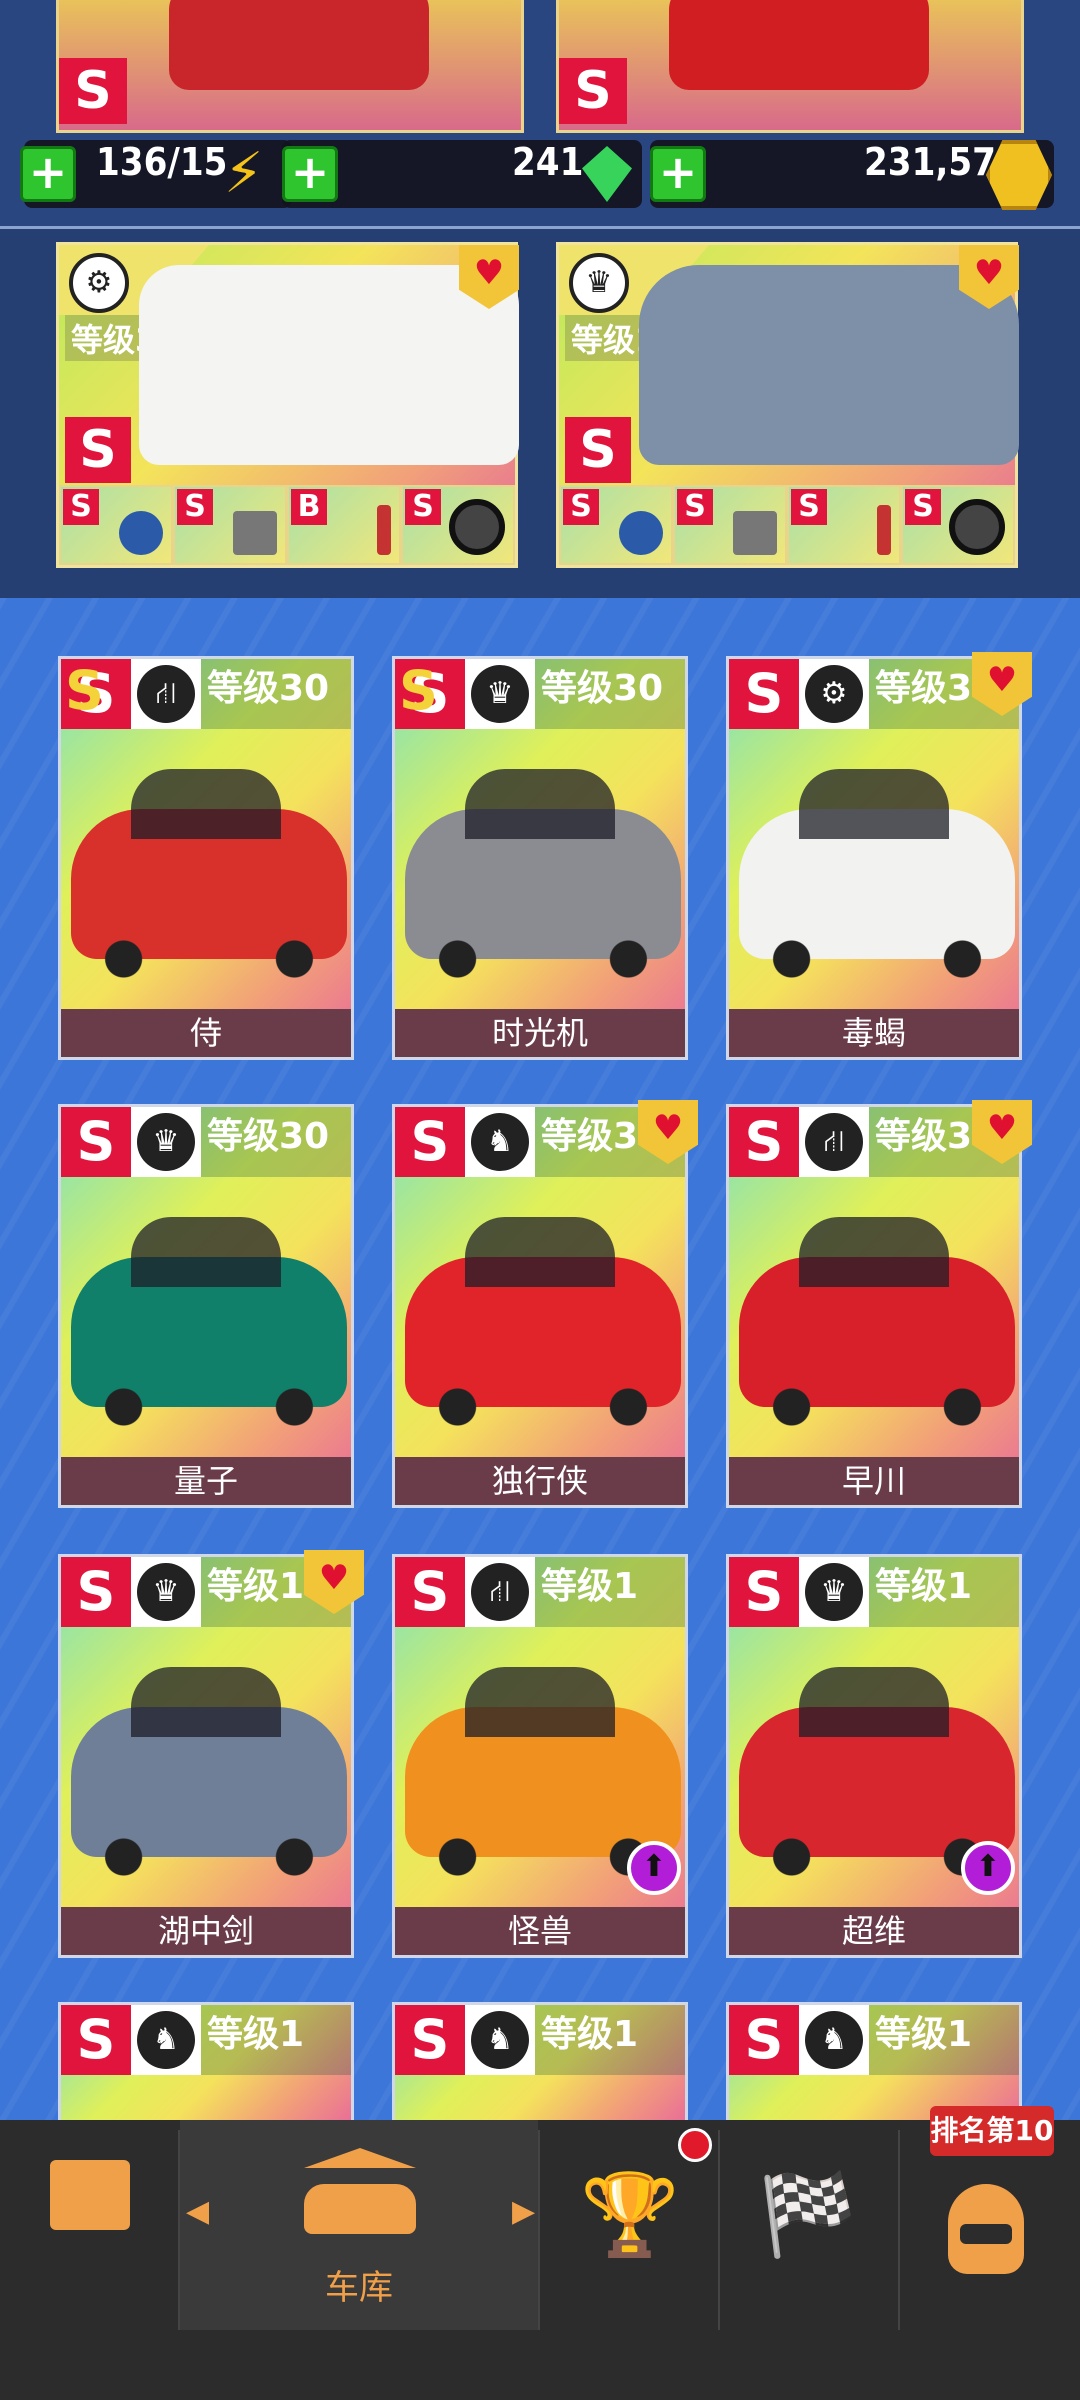 The height and width of the screenshot is (2400, 1080). What do you see at coordinates (384, 530) in the screenshot?
I see `suspension-icon` at bounding box center [384, 530].